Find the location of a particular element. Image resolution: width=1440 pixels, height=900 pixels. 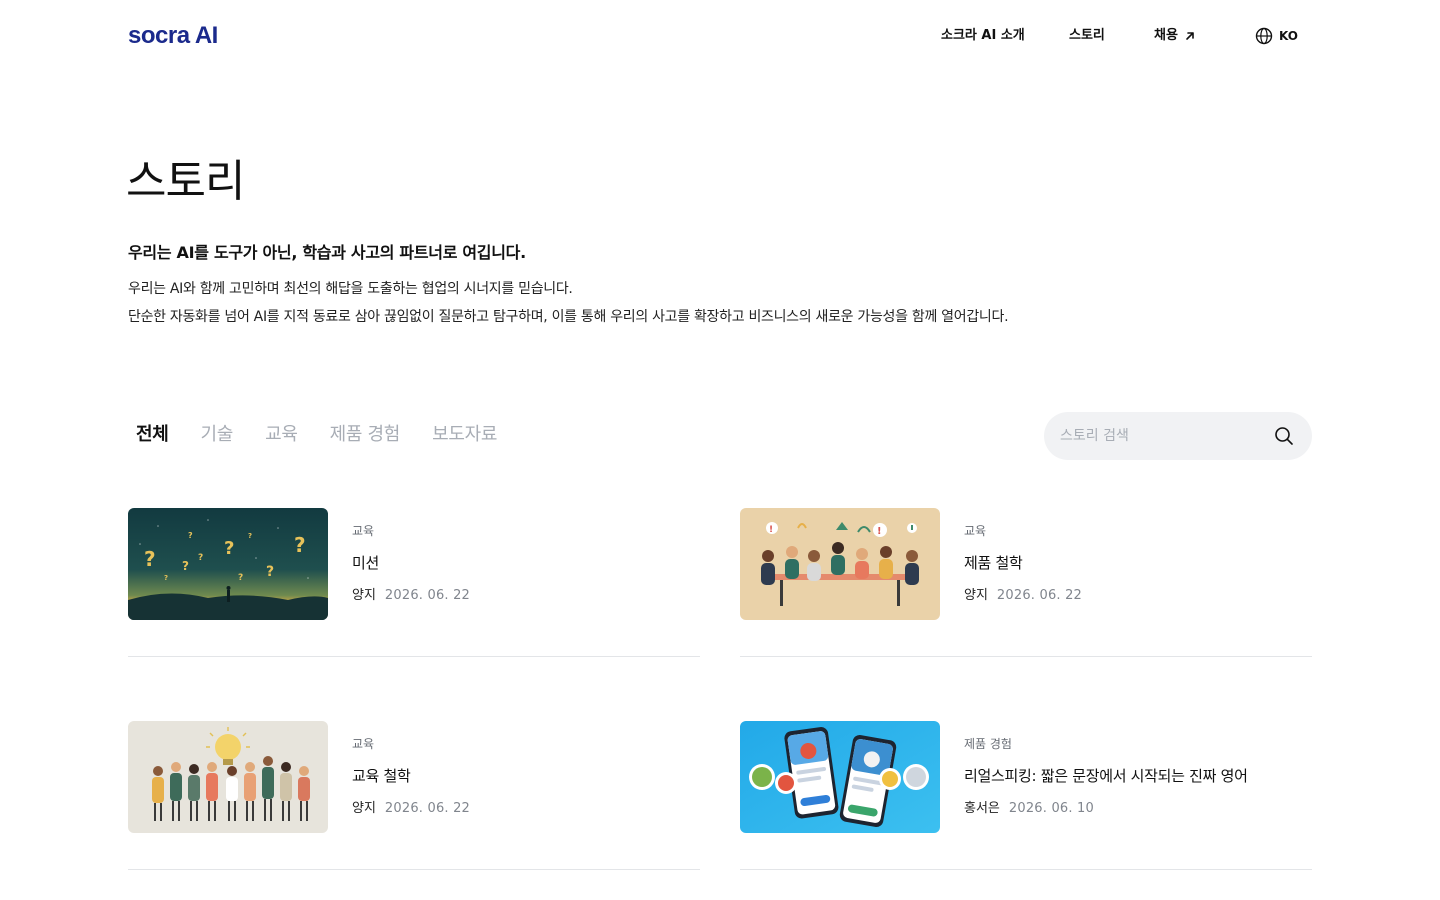

search-box is located at coordinates (1178, 436).